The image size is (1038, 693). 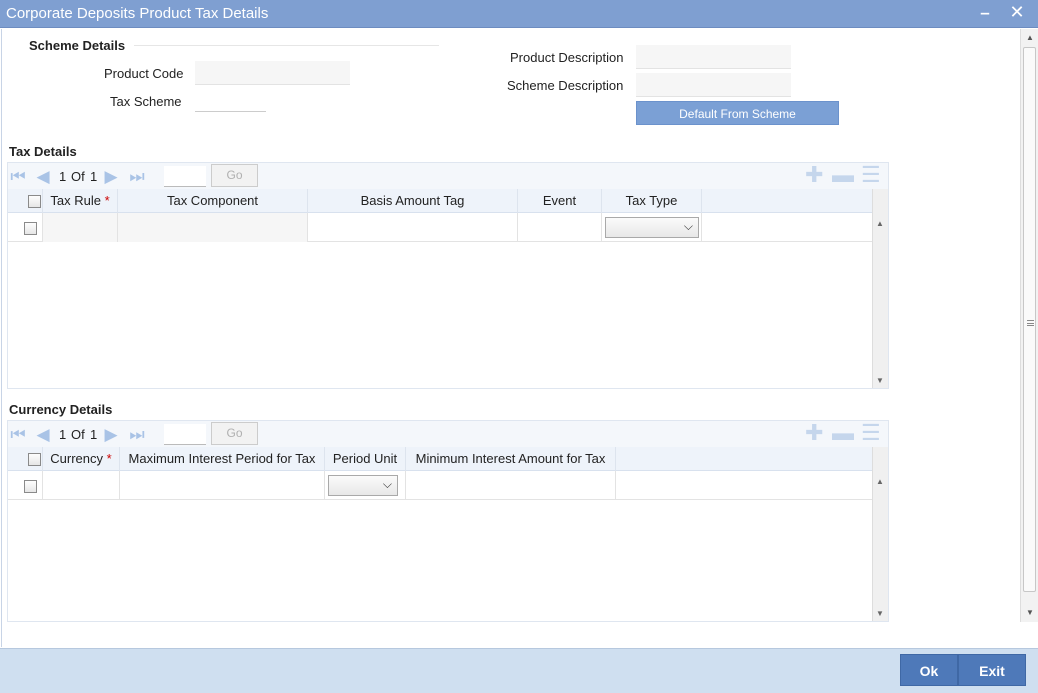 What do you see at coordinates (560, 227) in the screenshot?
I see `event-cell` at bounding box center [560, 227].